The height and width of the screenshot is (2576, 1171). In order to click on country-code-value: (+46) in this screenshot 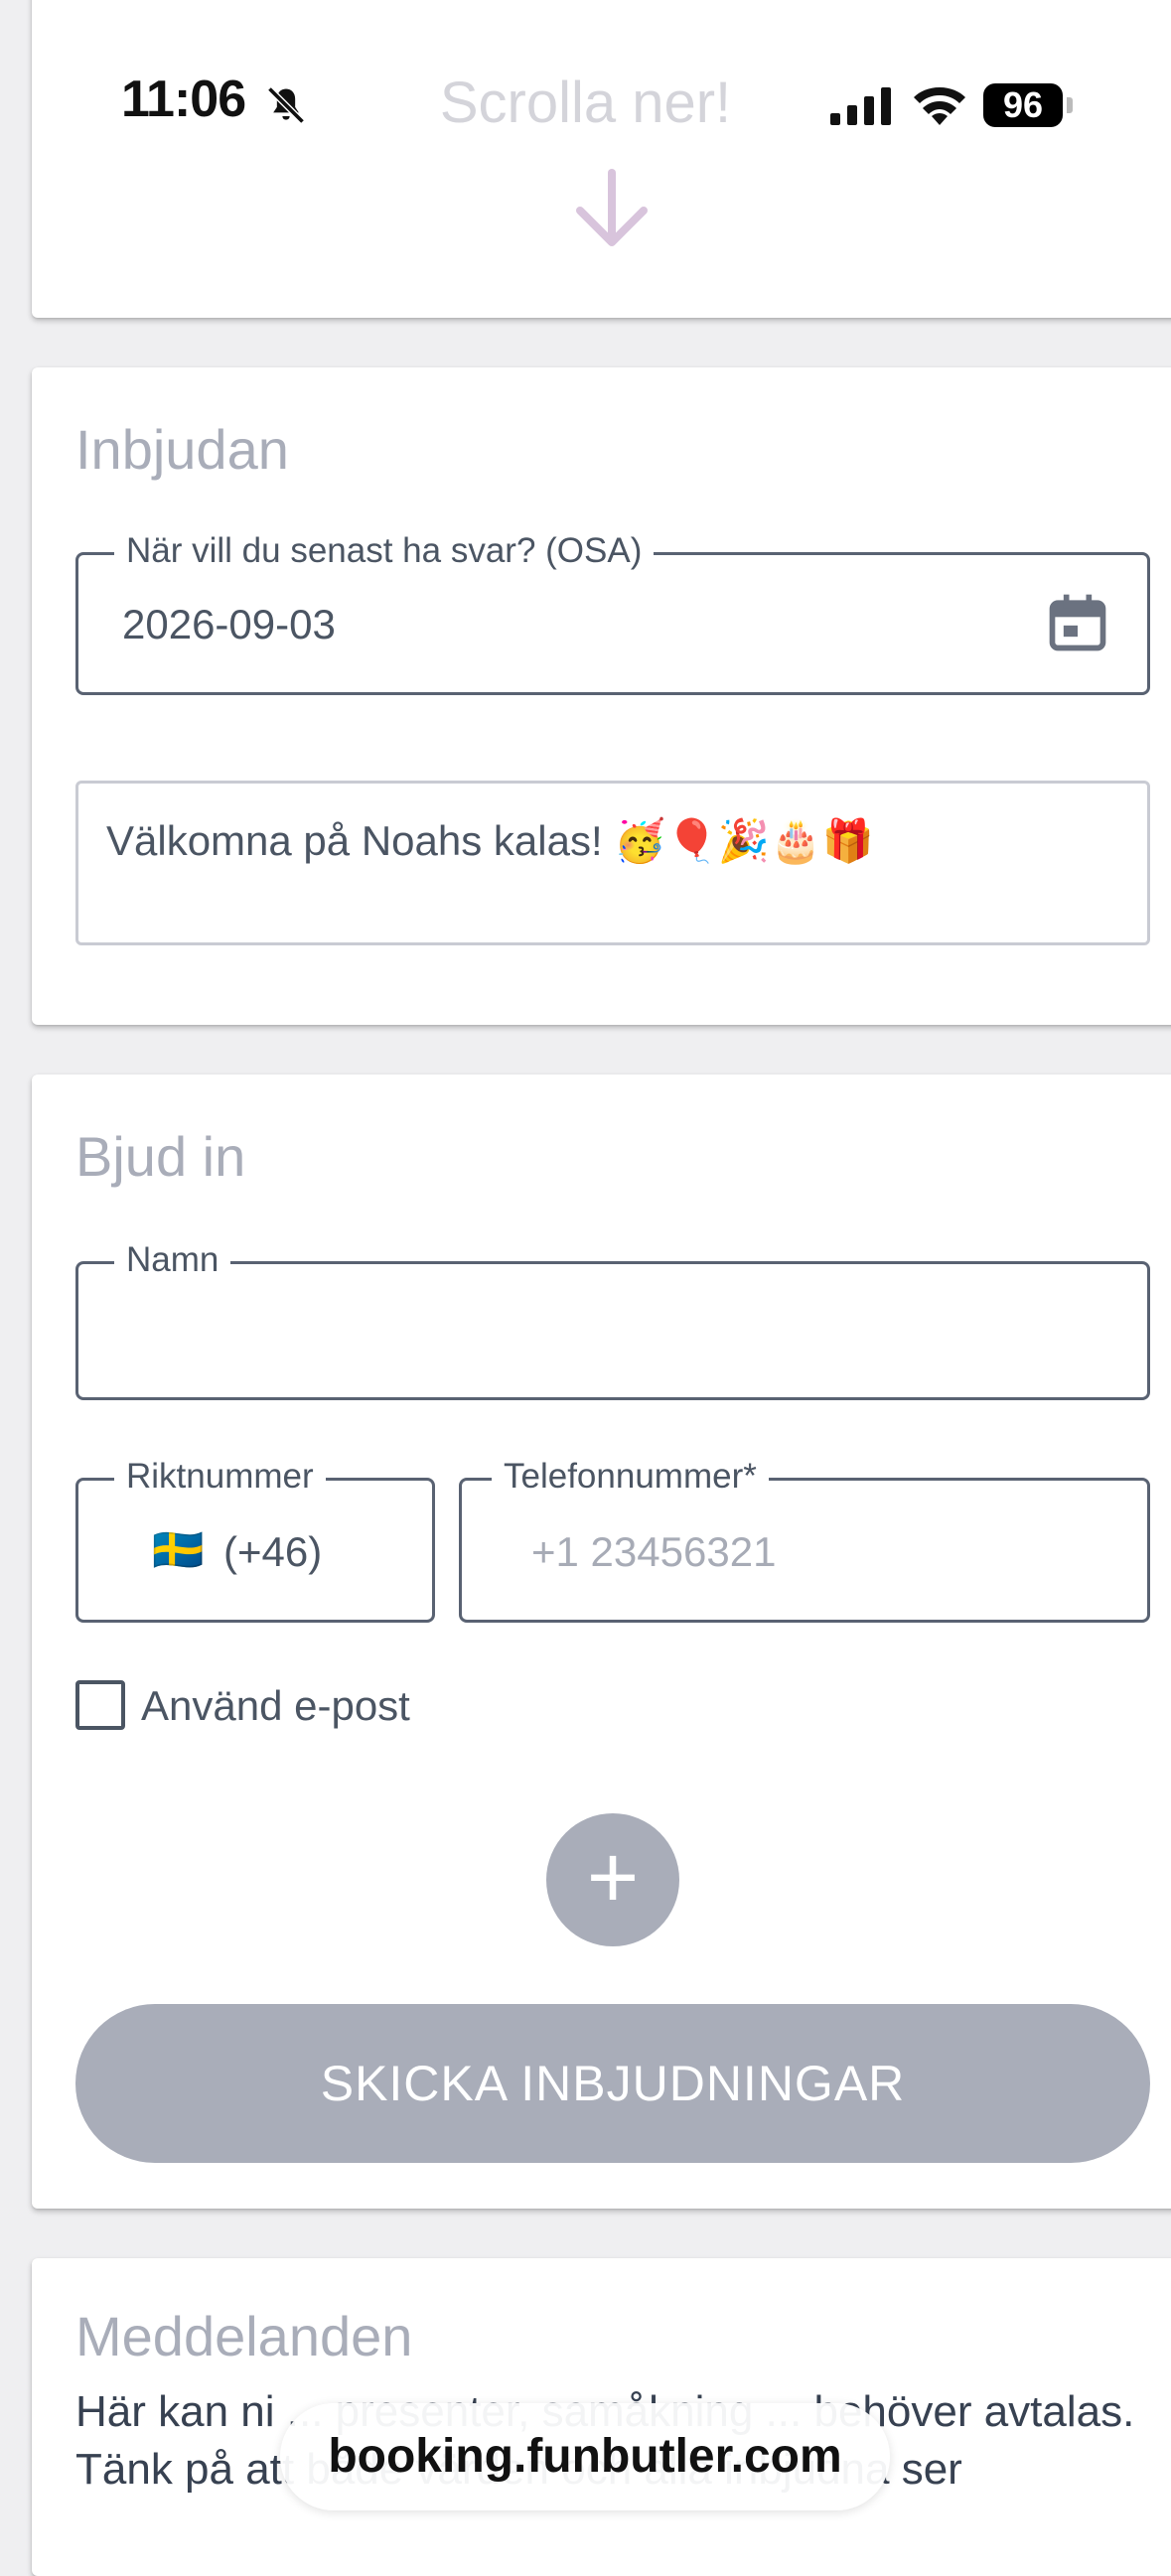, I will do `click(273, 1551)`.